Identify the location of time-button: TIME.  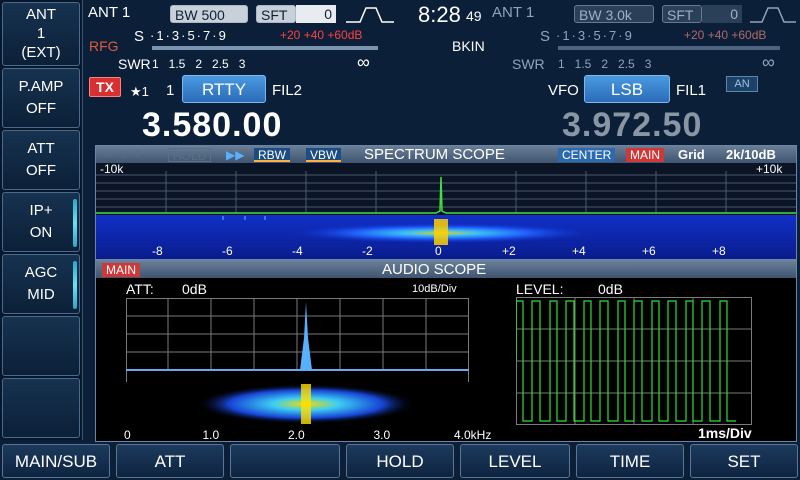
(630, 461).